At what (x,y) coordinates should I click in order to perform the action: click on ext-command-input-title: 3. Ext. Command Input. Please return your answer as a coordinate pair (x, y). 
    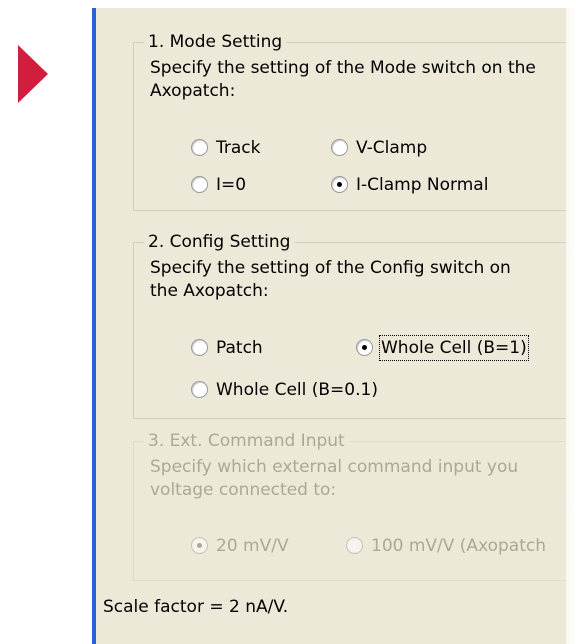
    Looking at the image, I should click on (246, 441).